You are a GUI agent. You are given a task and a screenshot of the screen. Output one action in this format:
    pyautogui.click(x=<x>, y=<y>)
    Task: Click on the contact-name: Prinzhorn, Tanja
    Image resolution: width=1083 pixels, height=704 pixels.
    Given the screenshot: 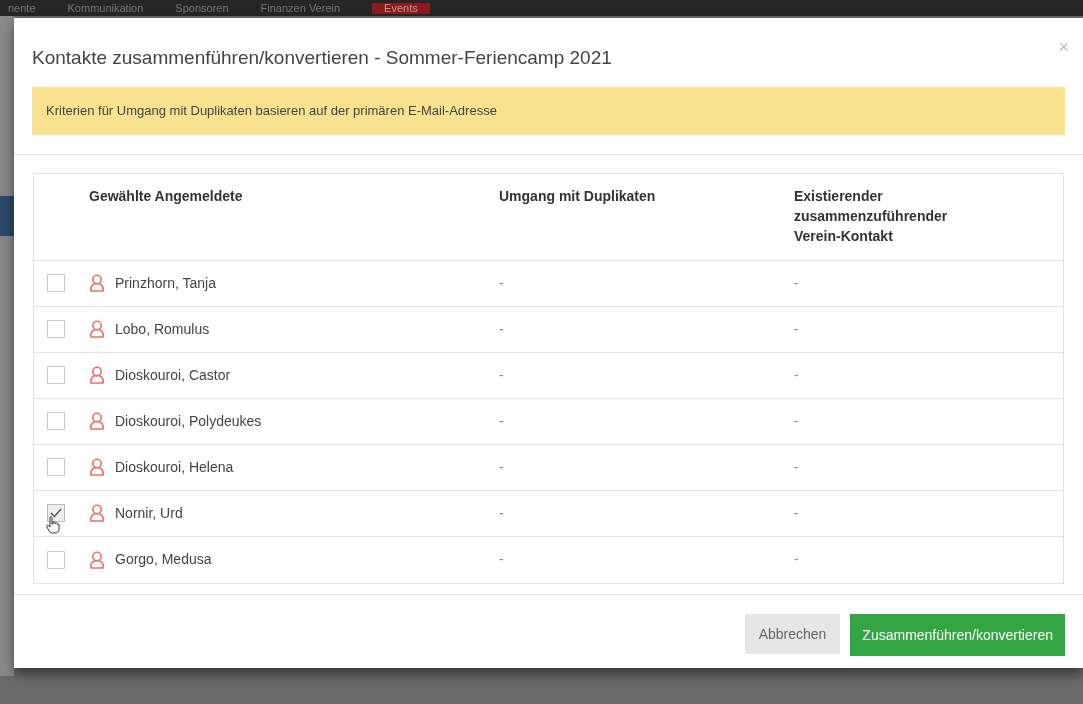 What is the action you would take?
    pyautogui.click(x=165, y=283)
    